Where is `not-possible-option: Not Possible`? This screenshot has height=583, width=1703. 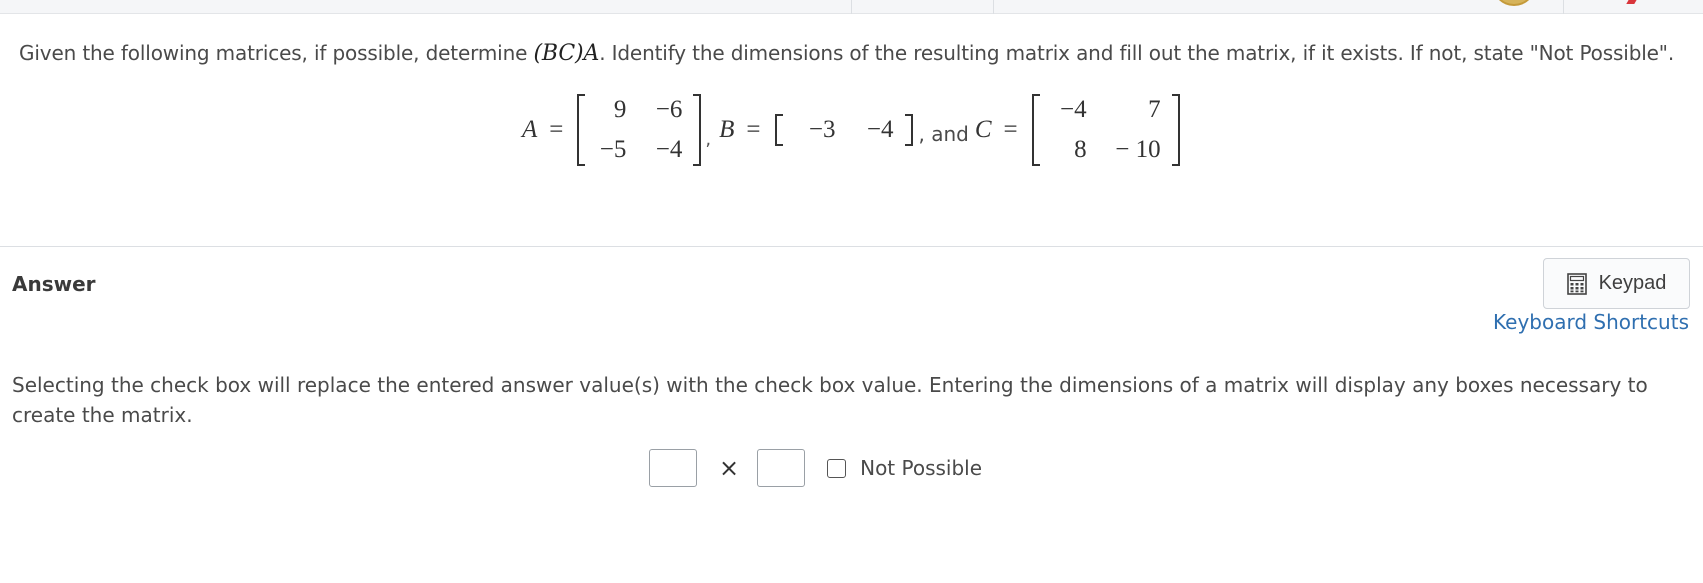
not-possible-option: Not Possible is located at coordinates (904, 468).